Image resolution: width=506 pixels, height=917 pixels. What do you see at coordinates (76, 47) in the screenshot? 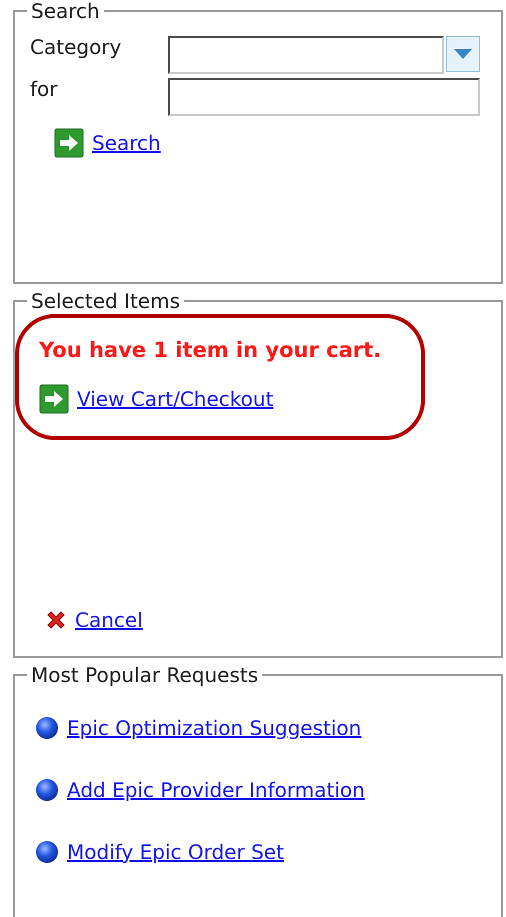
I see `field-label: Category` at bounding box center [76, 47].